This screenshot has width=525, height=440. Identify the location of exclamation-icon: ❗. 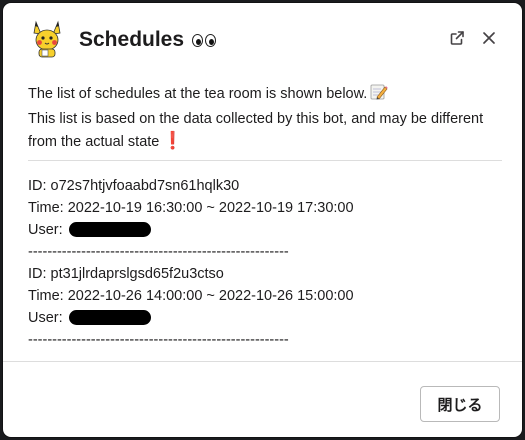
(173, 140).